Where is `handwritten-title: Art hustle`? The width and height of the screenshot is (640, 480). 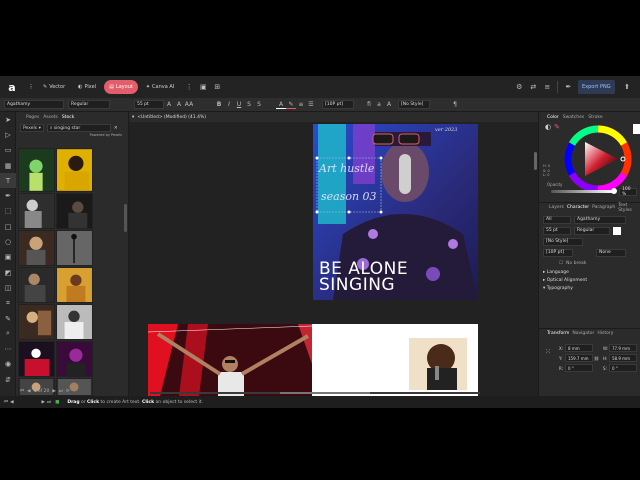
handwritten-title: Art hustle is located at coordinates (346, 168).